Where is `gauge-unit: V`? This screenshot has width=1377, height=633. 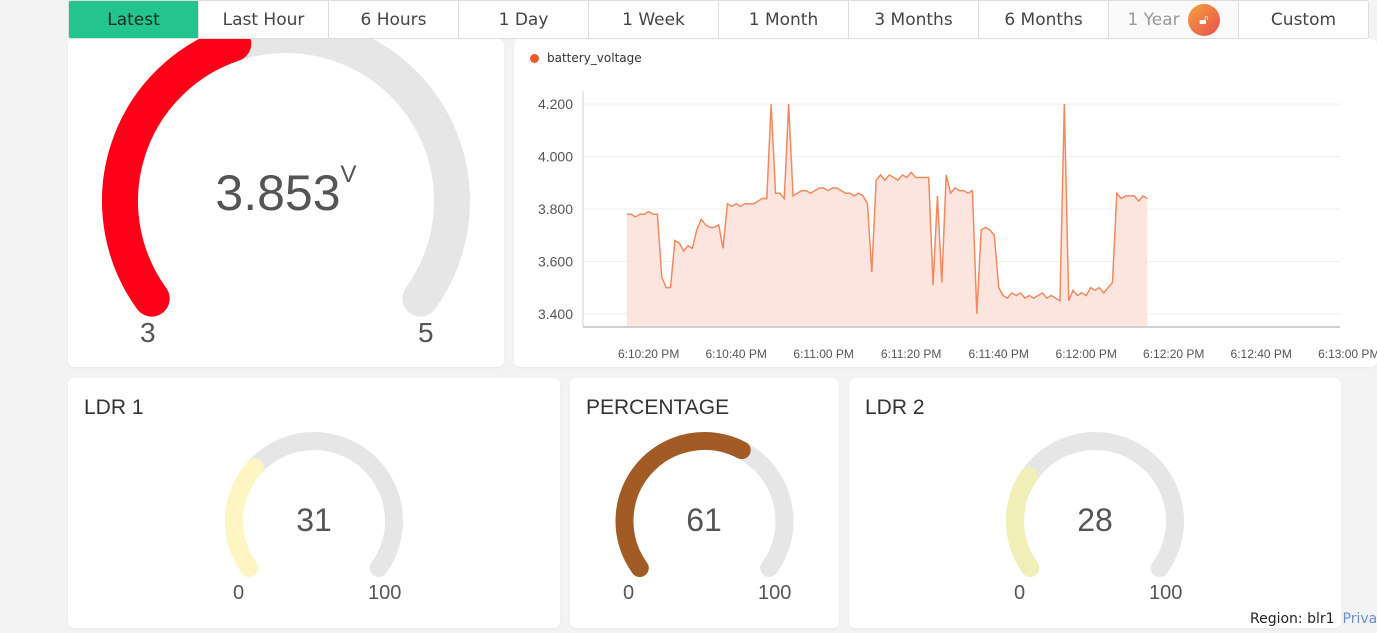
gauge-unit: V is located at coordinates (348, 174).